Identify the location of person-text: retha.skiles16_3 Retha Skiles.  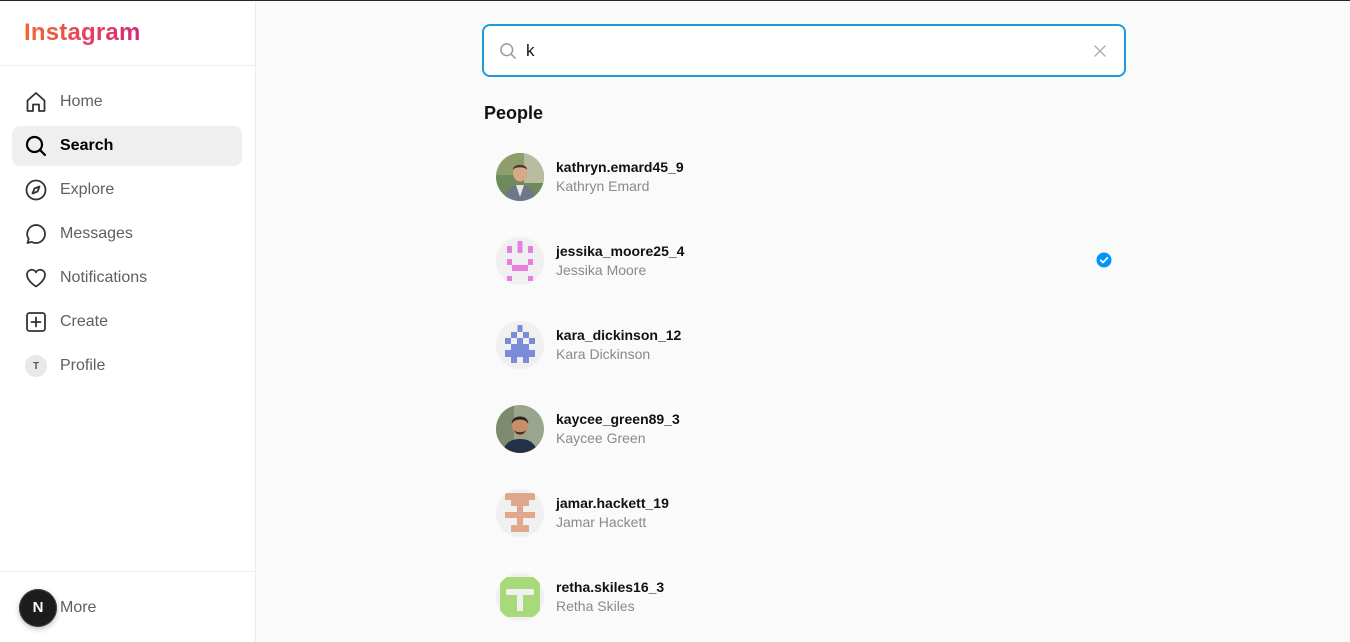
(610, 597).